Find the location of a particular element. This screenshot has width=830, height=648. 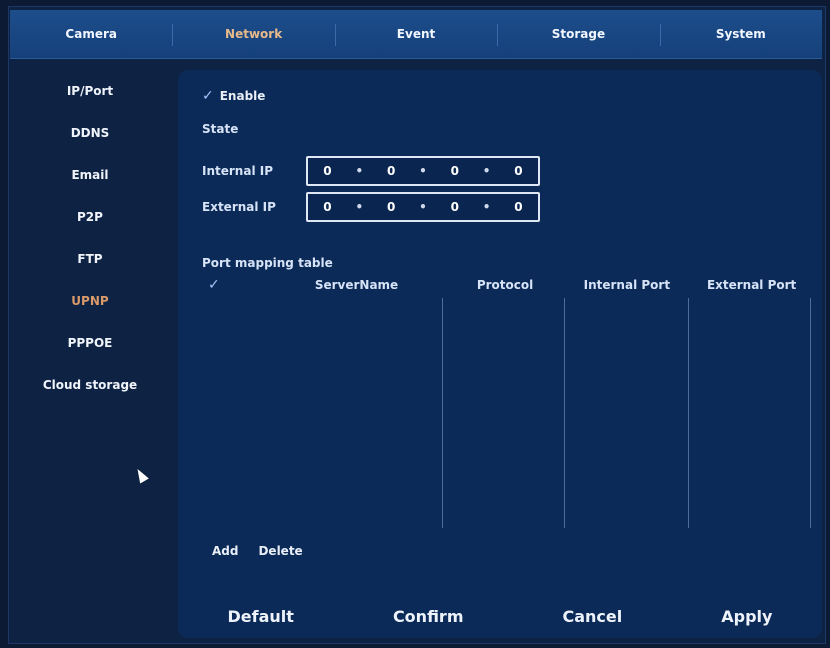

tab-system: System is located at coordinates (740, 34).